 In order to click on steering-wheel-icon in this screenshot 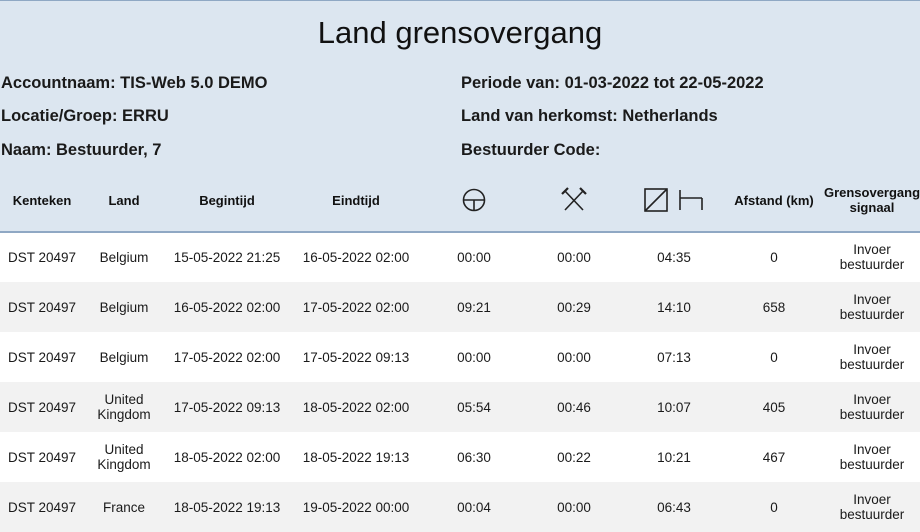, I will do `click(474, 200)`.